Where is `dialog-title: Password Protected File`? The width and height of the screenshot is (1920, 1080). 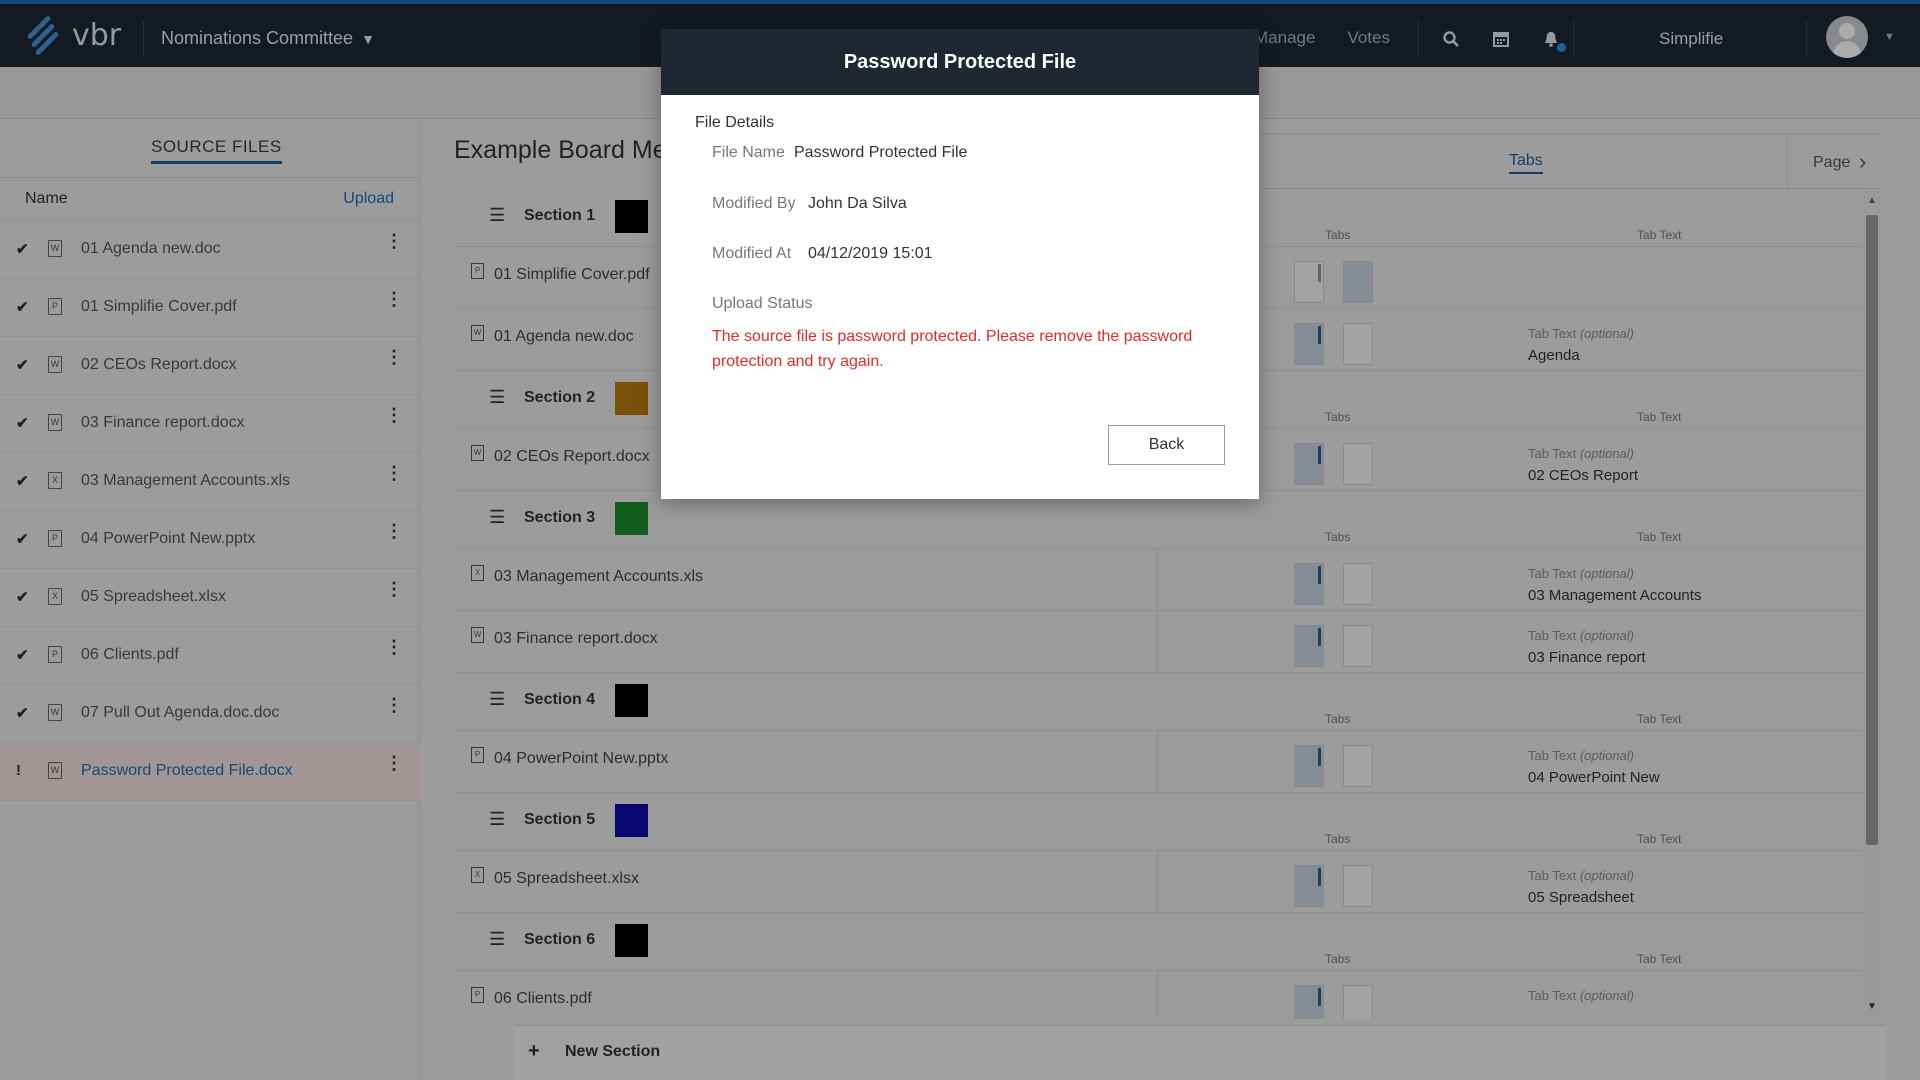
dialog-title: Password Protected File is located at coordinates (960, 62).